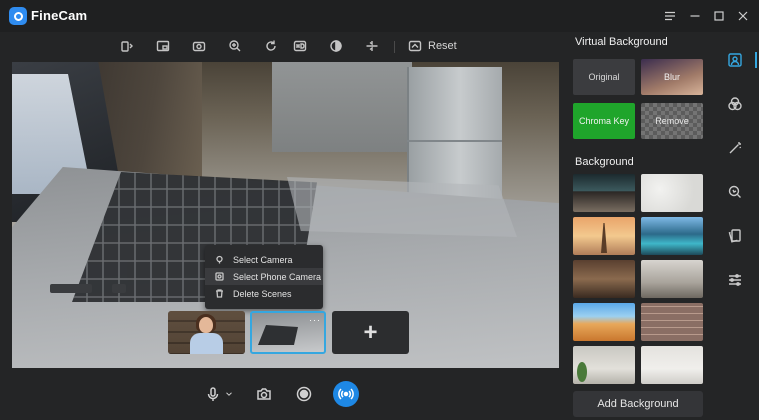 This screenshot has height=420, width=759. I want to click on add-background-button: Add Background, so click(638, 404).